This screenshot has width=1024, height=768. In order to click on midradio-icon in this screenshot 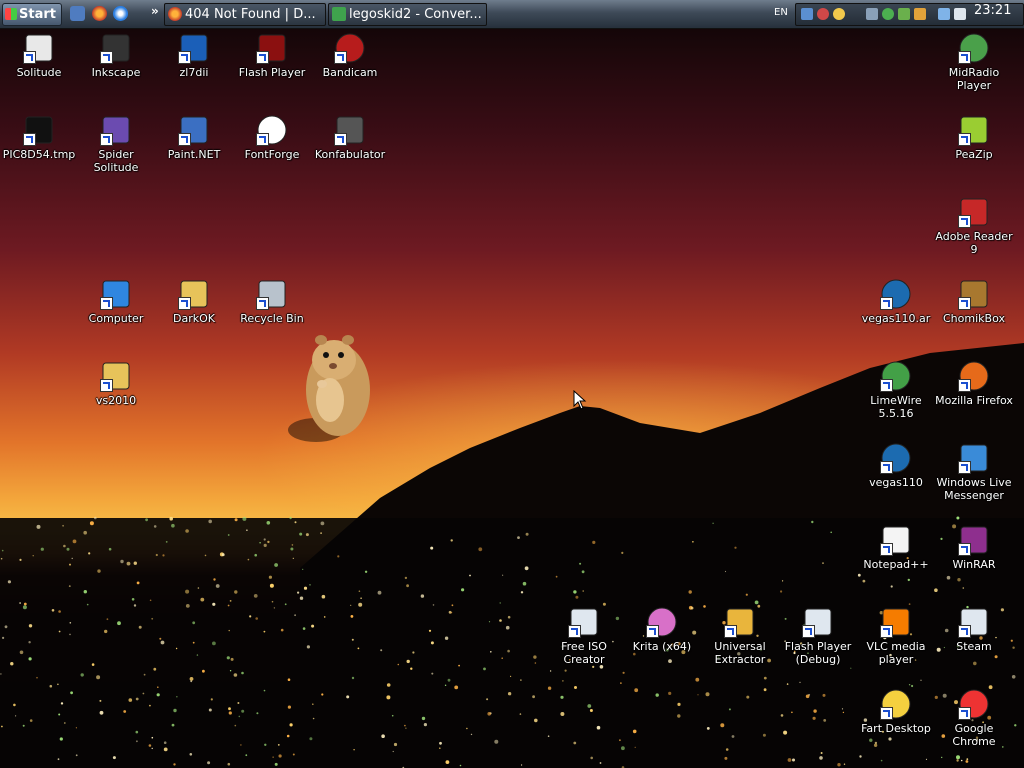, I will do `click(974, 48)`.